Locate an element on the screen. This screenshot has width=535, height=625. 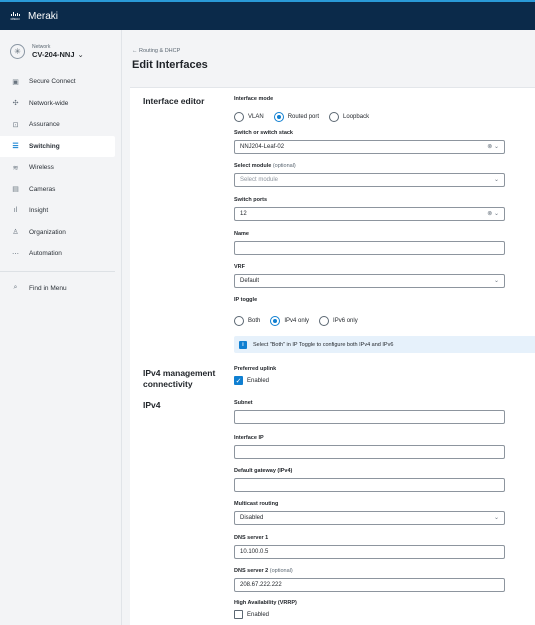
dns2-input: 208.67.222.222 is located at coordinates (369, 585).